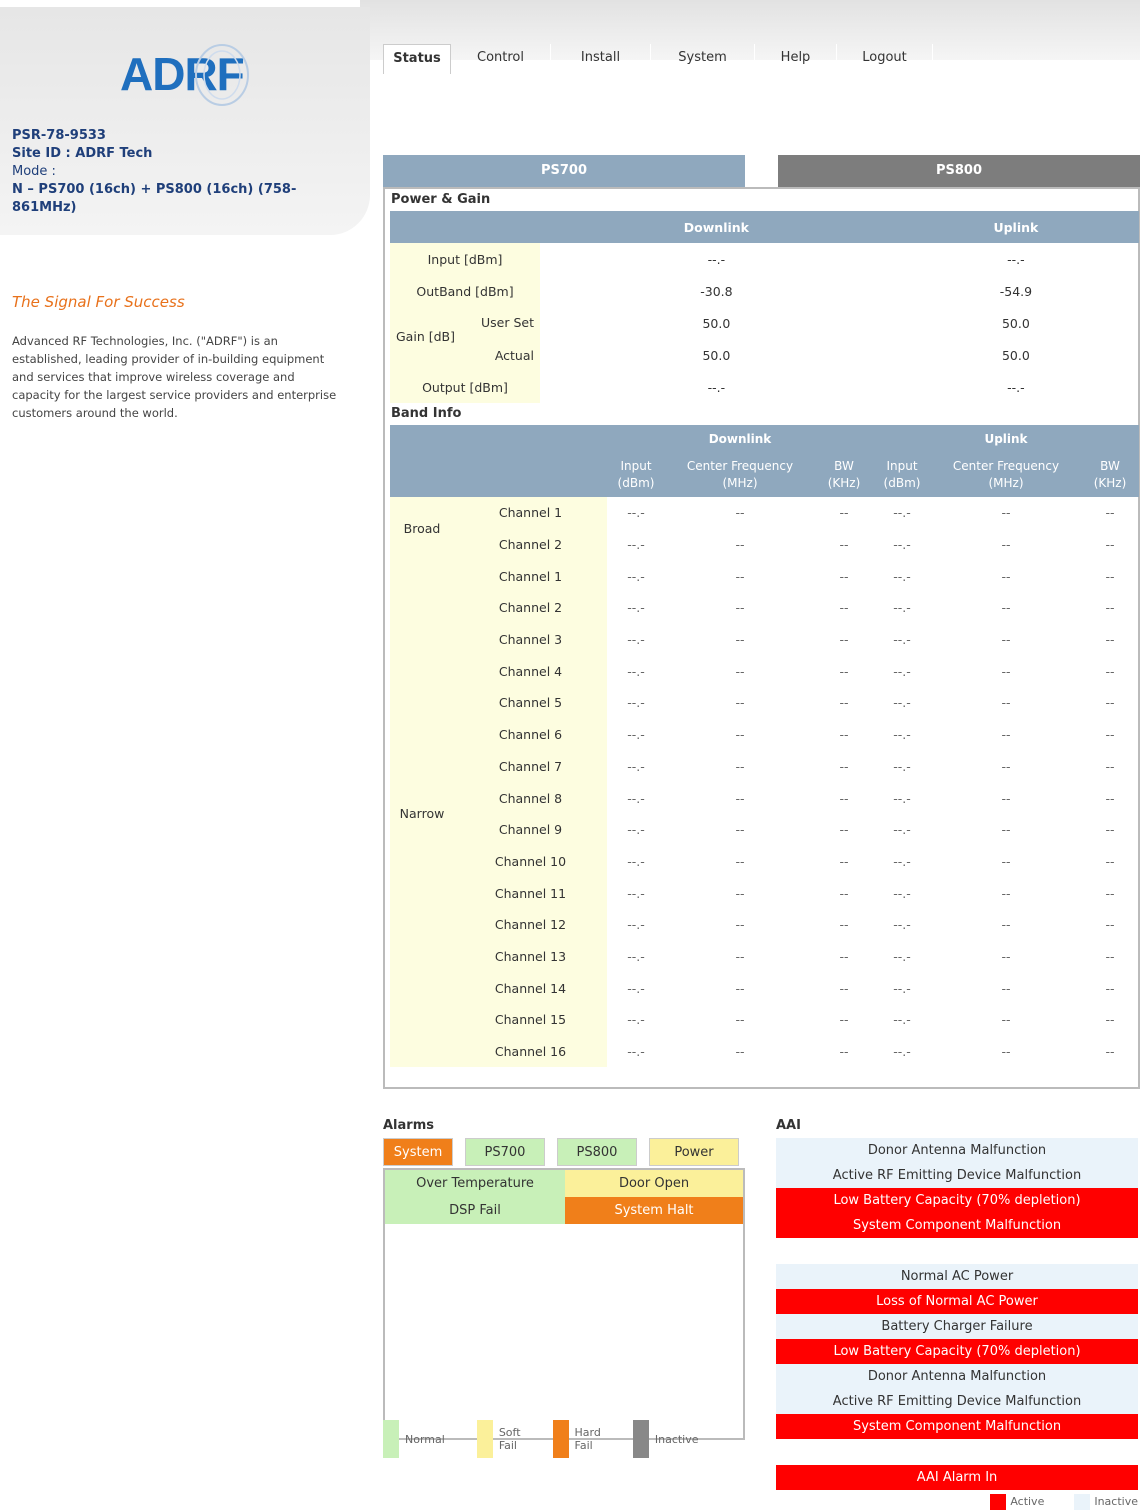 The width and height of the screenshot is (1140, 1512). I want to click on table-row: Channel 10 --.- -- -- --.- -- --, so click(764, 861).